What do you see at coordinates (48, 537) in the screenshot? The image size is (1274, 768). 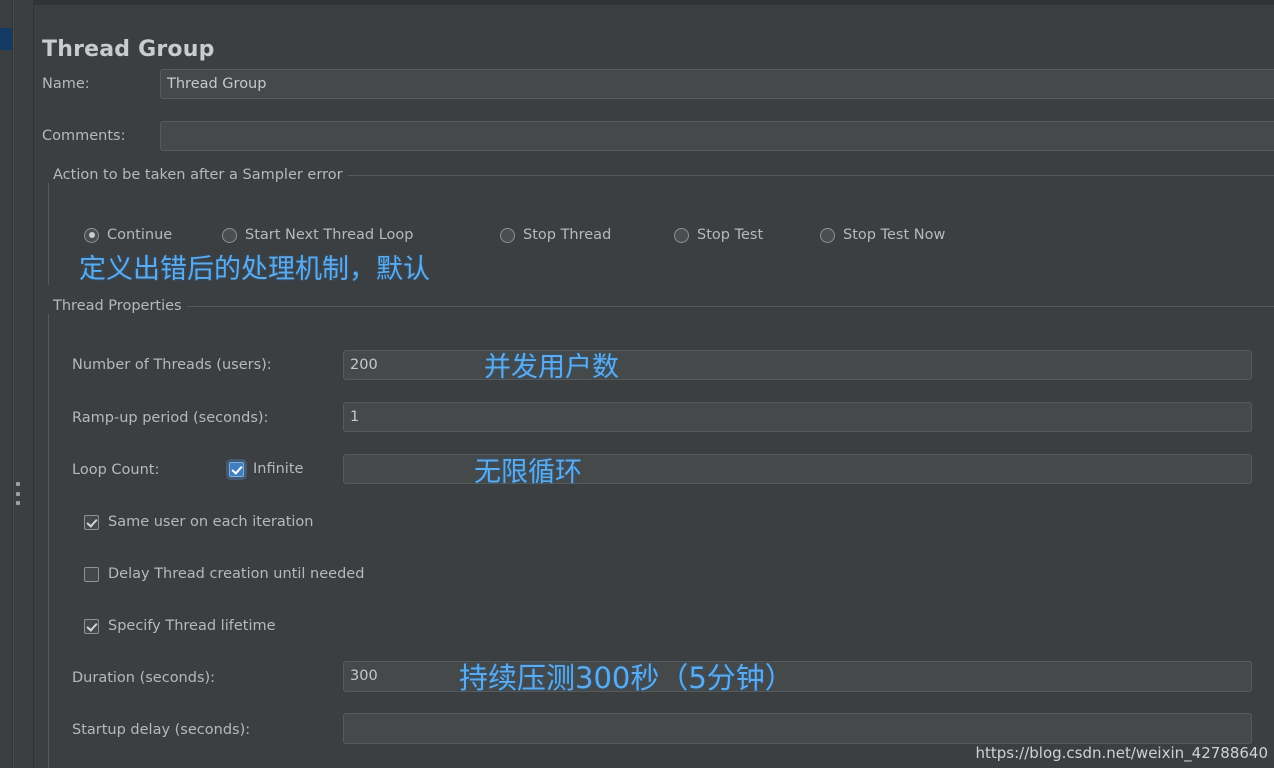 I see `thread-properties-group-left-edge` at bounding box center [48, 537].